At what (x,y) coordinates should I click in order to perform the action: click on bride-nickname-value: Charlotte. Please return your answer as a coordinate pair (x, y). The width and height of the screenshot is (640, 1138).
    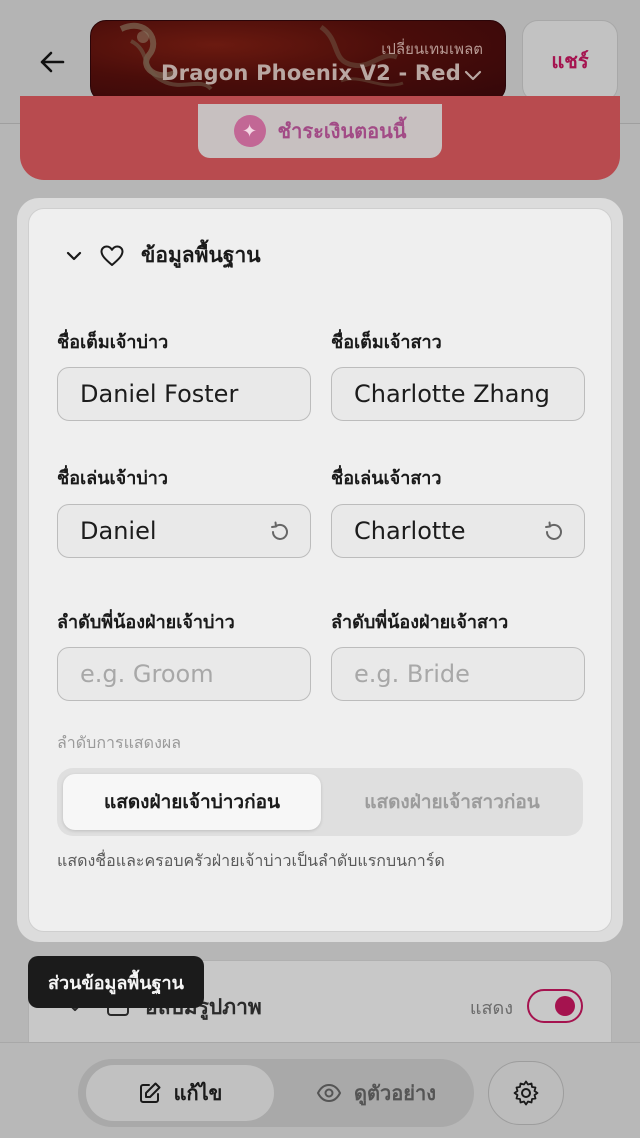
    Looking at the image, I should click on (410, 531).